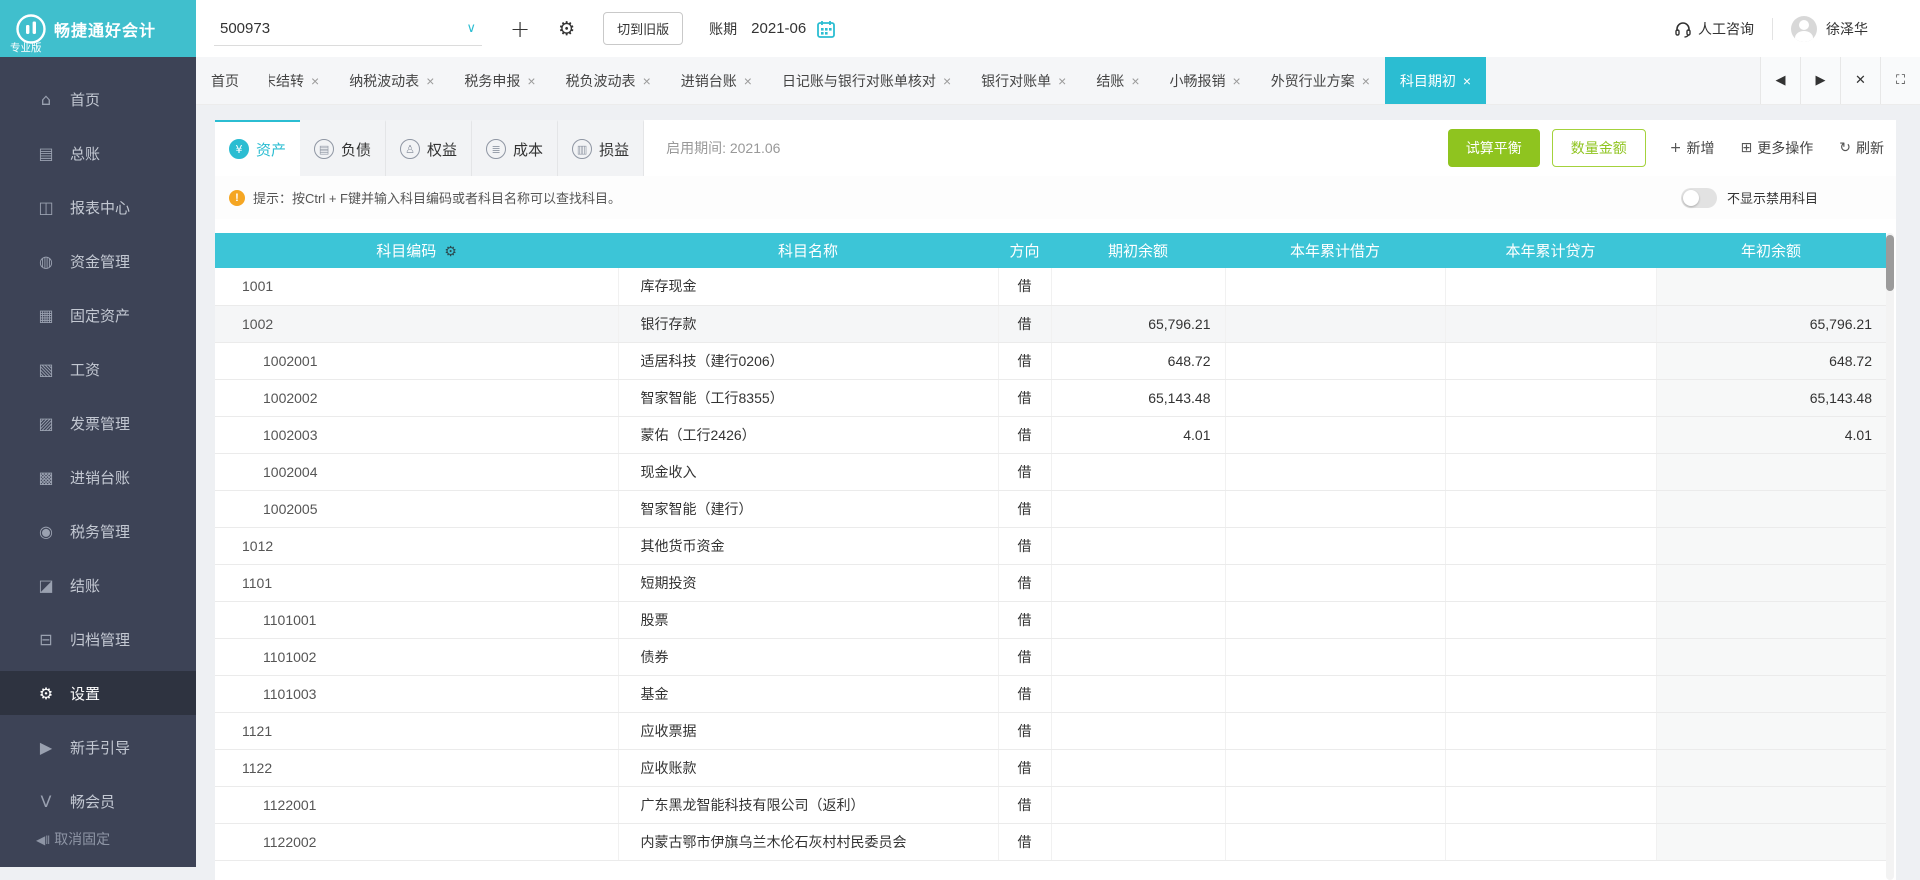 Image resolution: width=1920 pixels, height=880 pixels. Describe the element at coordinates (1205, 80) in the screenshot. I see `tab-小畅报销: 小畅报销 ×` at that location.